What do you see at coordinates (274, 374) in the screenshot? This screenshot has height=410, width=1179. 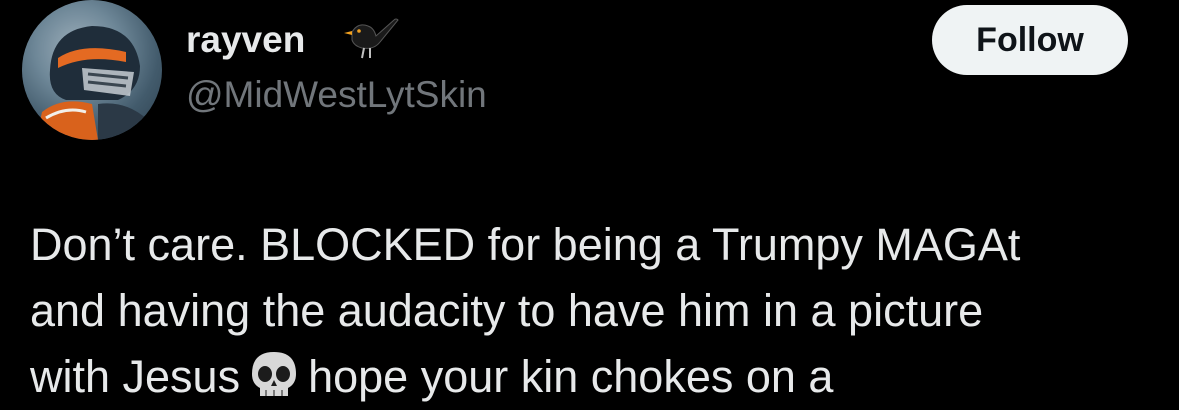 I see `skull-icon` at bounding box center [274, 374].